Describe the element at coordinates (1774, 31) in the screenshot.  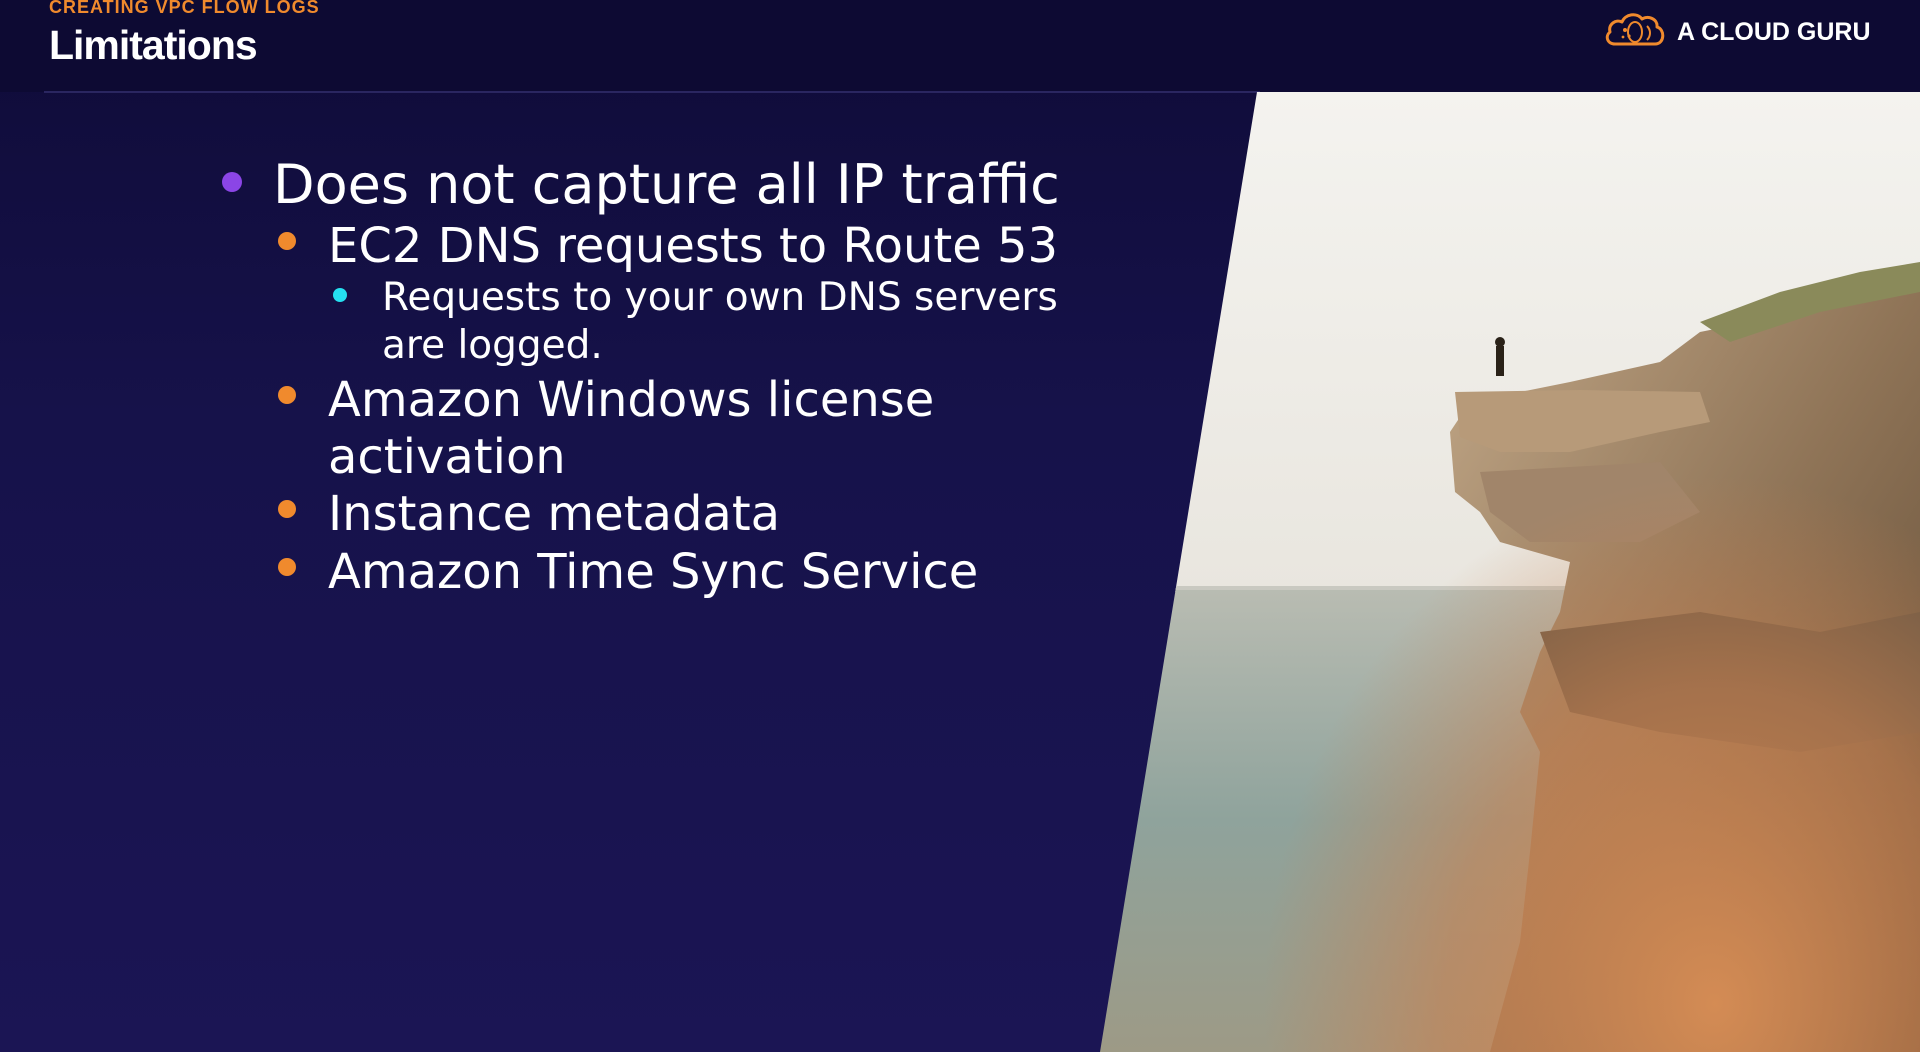
I see `brand-name: A CLOUD GURU` at that location.